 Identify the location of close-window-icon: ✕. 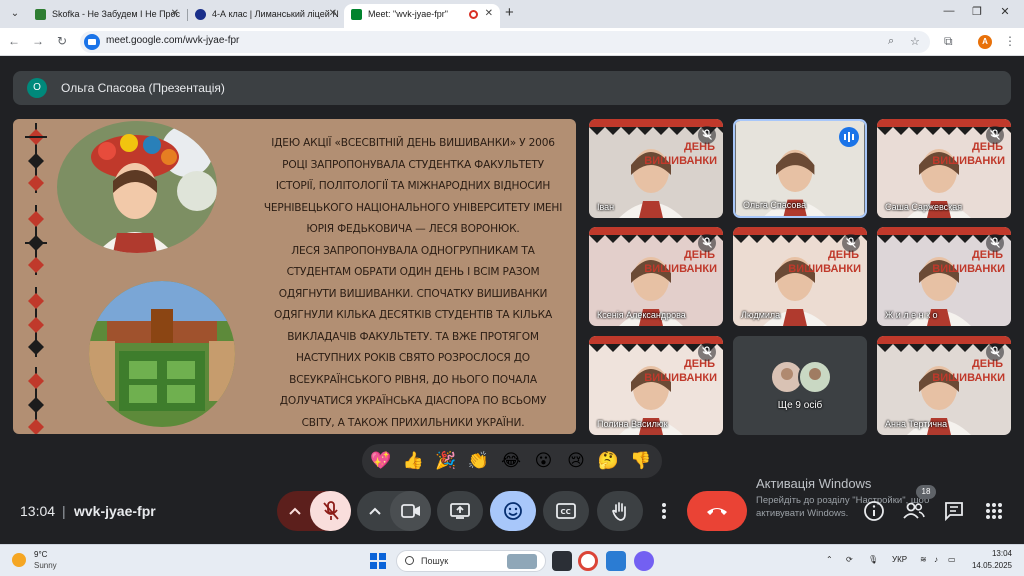
(1005, 11).